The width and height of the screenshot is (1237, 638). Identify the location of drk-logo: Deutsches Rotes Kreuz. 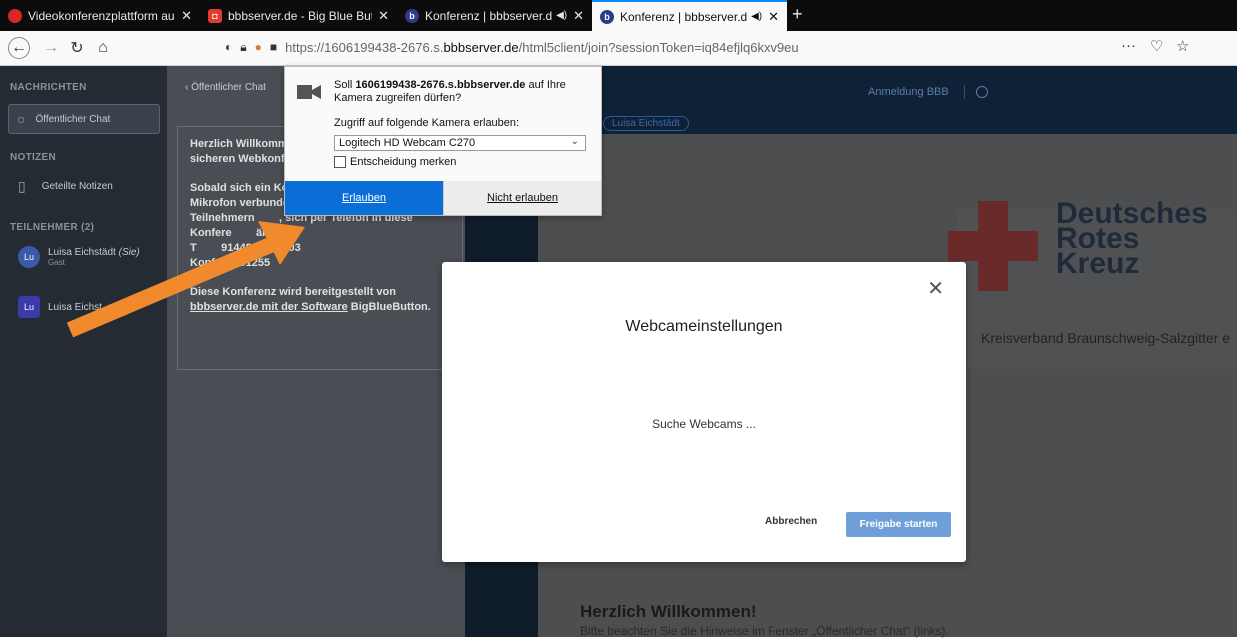
(1092, 260).